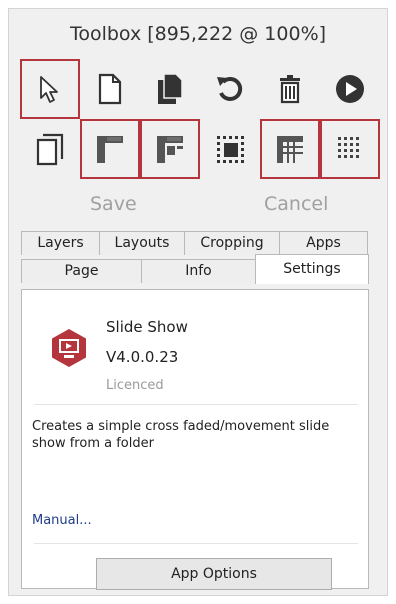 This screenshot has width=396, height=604. I want to click on trash-icon, so click(290, 89).